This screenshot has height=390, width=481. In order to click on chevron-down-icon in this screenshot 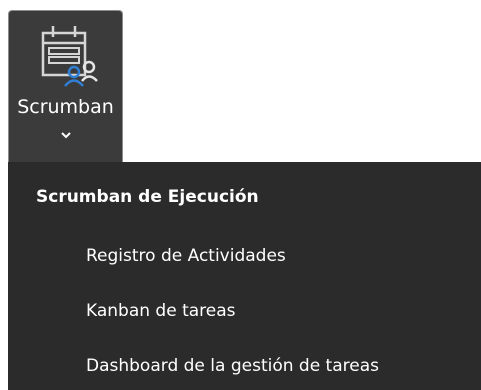, I will do `click(66, 135)`.